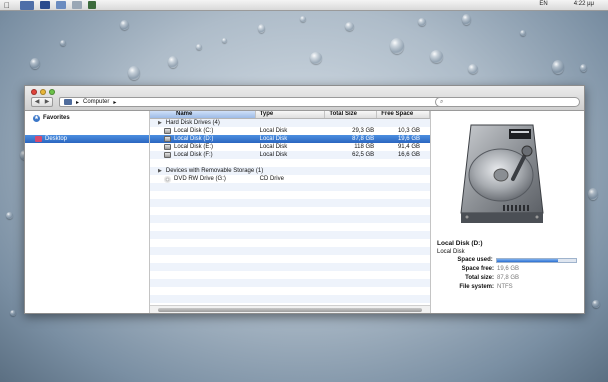 The width and height of the screenshot is (608, 382). Describe the element at coordinates (502, 173) in the screenshot. I see `hard-drive-preview-icon` at that location.